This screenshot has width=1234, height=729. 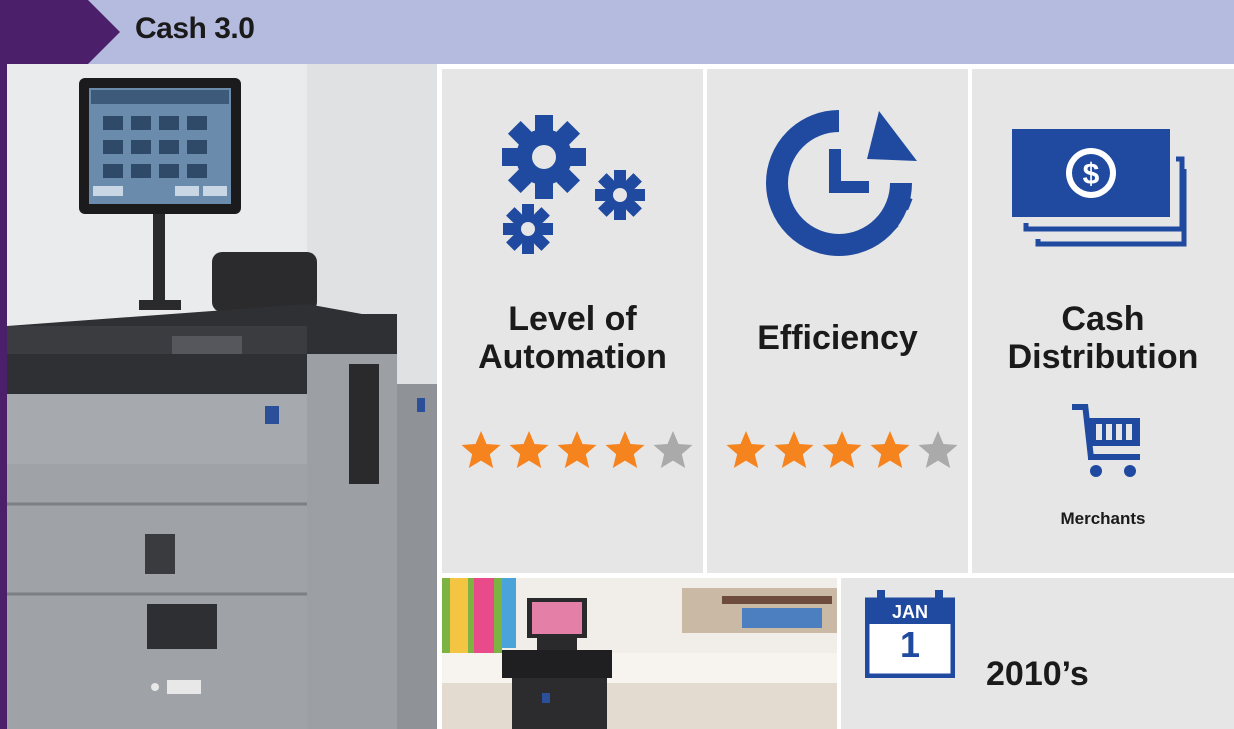 I want to click on efficiency-panel: Efficiency, so click(x=837, y=321).